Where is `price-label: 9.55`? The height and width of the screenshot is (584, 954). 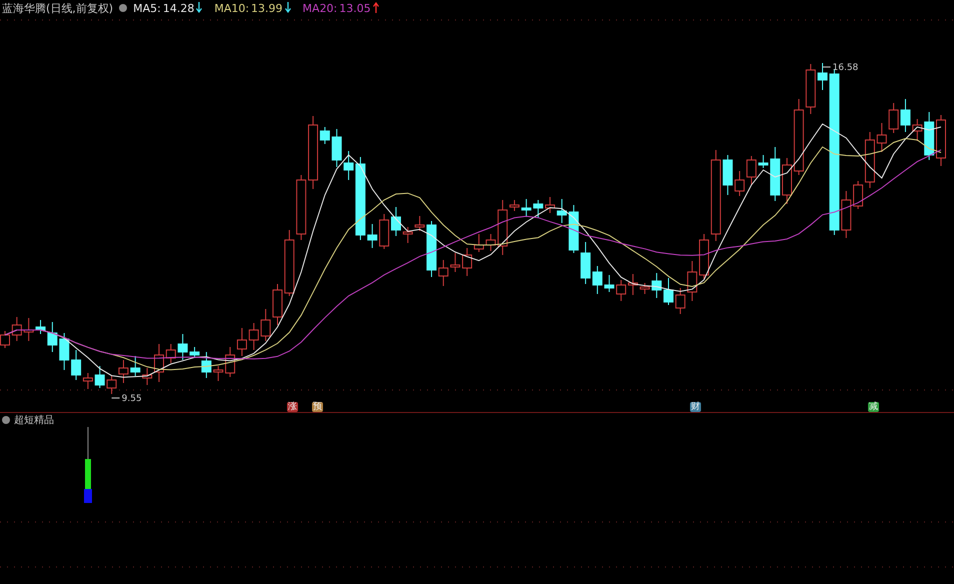 price-label: 9.55 is located at coordinates (132, 398).